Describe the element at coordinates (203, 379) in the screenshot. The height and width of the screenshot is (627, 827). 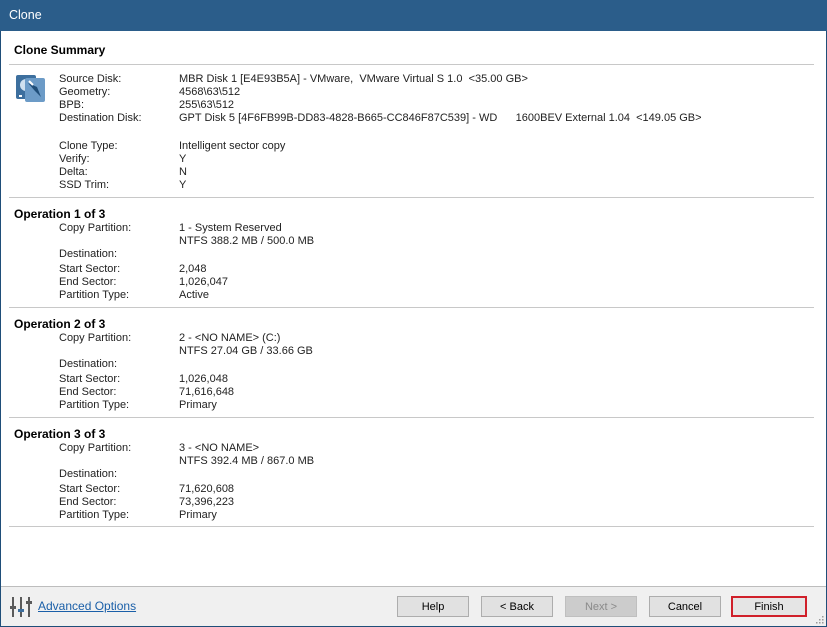
I see `start-sector-value: 1,026,048` at that location.